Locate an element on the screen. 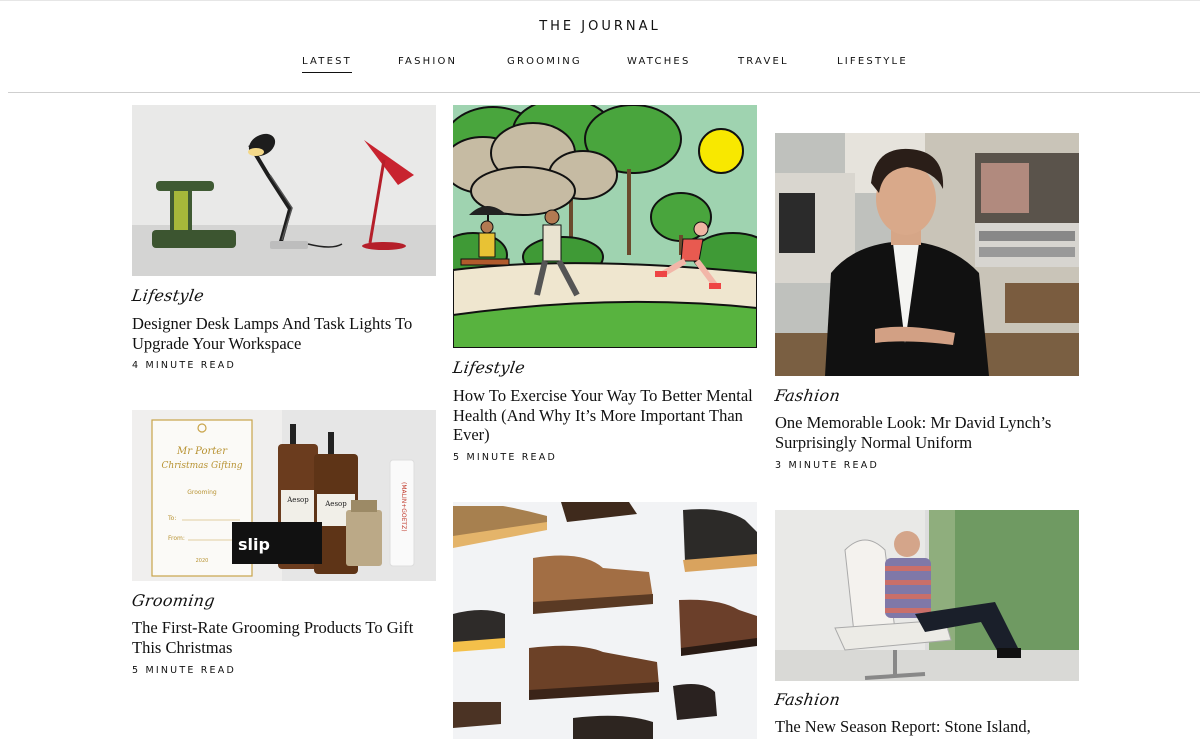 The image size is (1200, 739). exercise-illustration-image is located at coordinates (605, 226).